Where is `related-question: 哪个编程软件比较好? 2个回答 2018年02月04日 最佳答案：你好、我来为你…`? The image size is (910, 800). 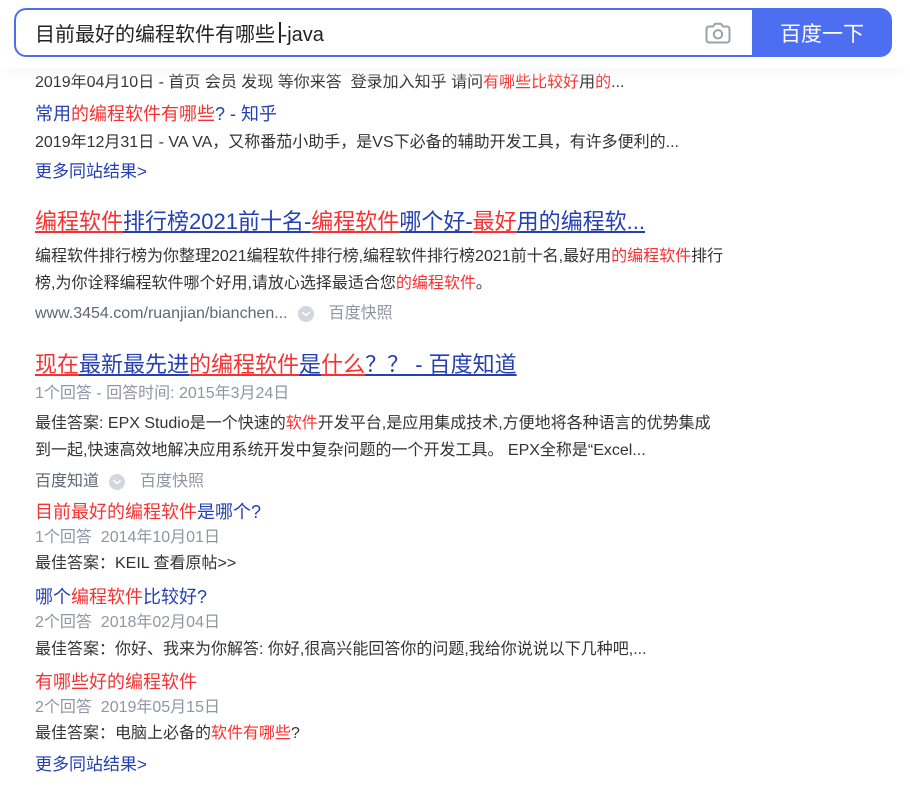 related-question: 哪个编程软件比较好? 2个回答 2018年02月04日 最佳答案：你好、我来为你… is located at coordinates (465, 624).